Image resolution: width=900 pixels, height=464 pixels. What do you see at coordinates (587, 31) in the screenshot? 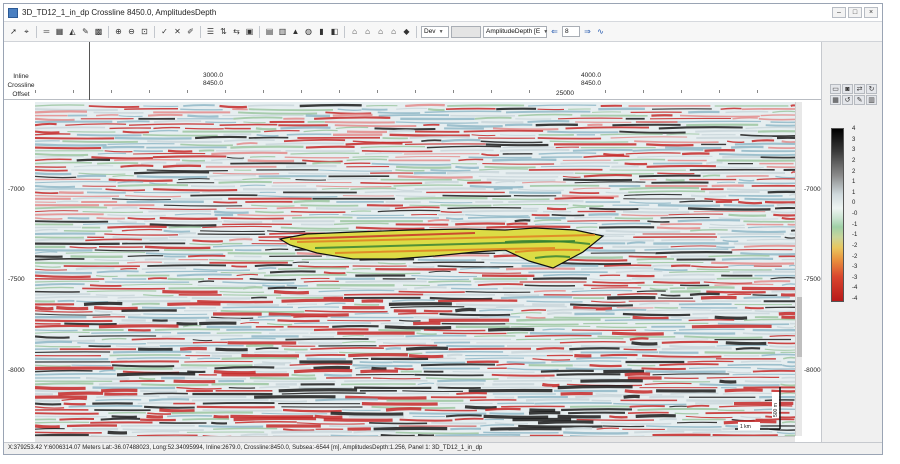
I see `next-arrow-button: ⇒` at bounding box center [587, 31].